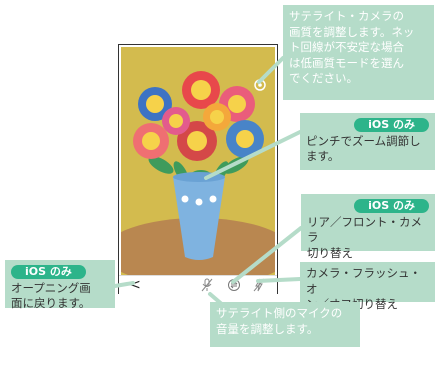 This screenshot has width=442, height=382. I want to click on callout-mic-text: サテライト側のマイクの 音量を調整します。, so click(279, 321).